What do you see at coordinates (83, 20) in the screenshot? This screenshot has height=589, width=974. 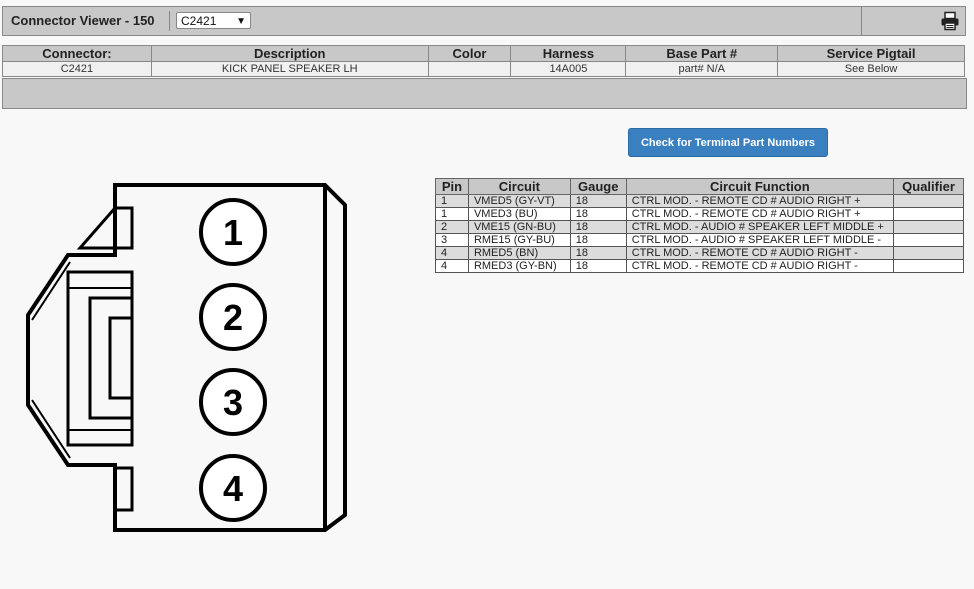 I see `page-title: Connector Viewer - 150` at bounding box center [83, 20].